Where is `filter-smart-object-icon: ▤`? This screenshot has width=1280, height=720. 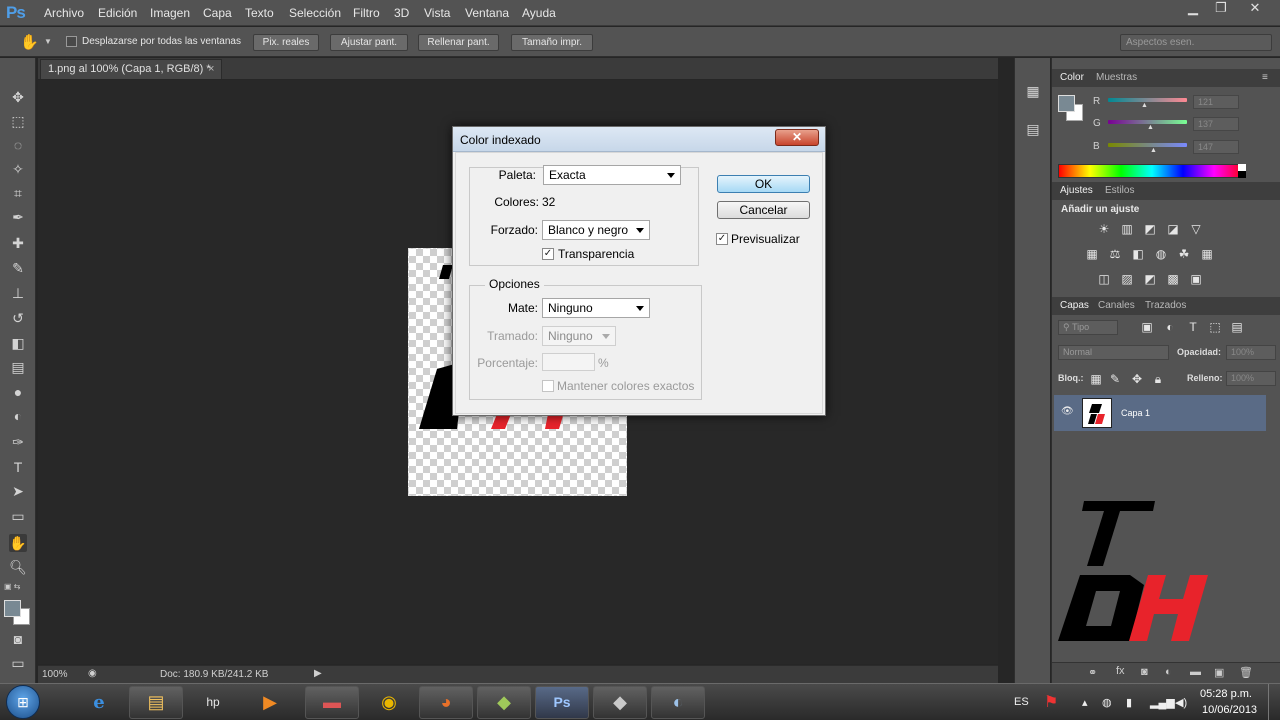
filter-smart-object-icon: ▤ is located at coordinates (1237, 327).